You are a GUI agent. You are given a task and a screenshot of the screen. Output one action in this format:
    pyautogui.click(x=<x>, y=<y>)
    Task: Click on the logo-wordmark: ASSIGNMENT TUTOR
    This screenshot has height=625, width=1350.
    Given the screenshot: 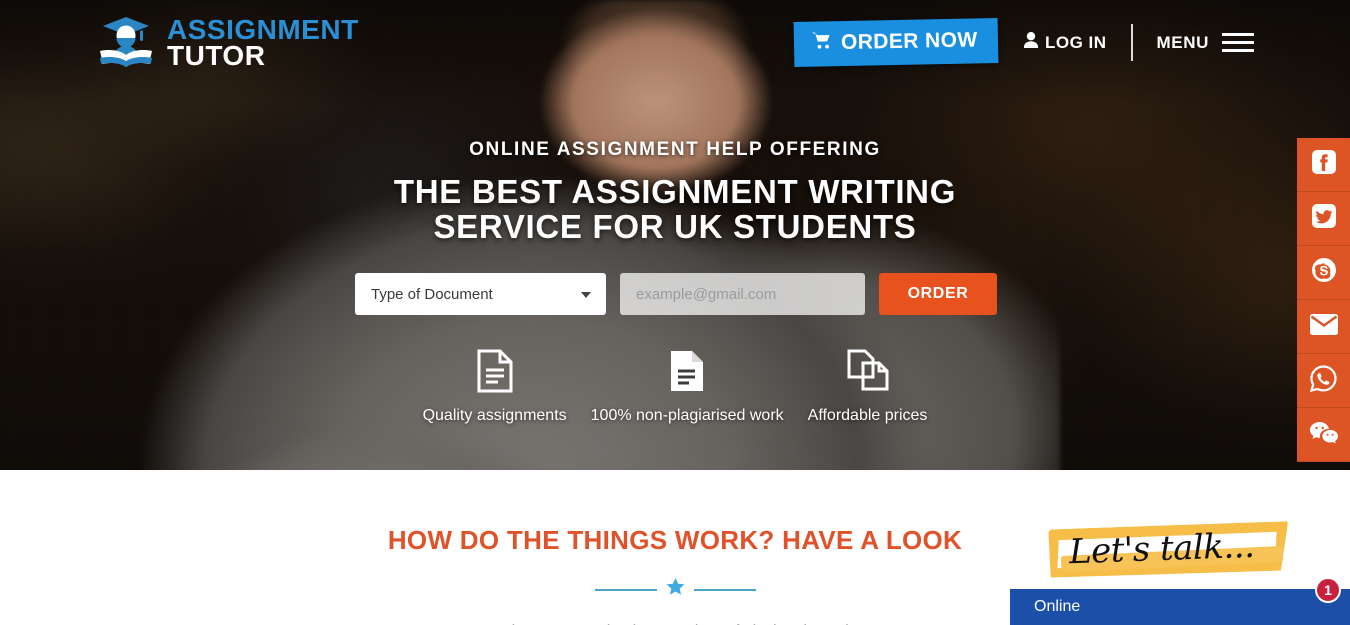 What is the action you would take?
    pyautogui.click(x=263, y=42)
    